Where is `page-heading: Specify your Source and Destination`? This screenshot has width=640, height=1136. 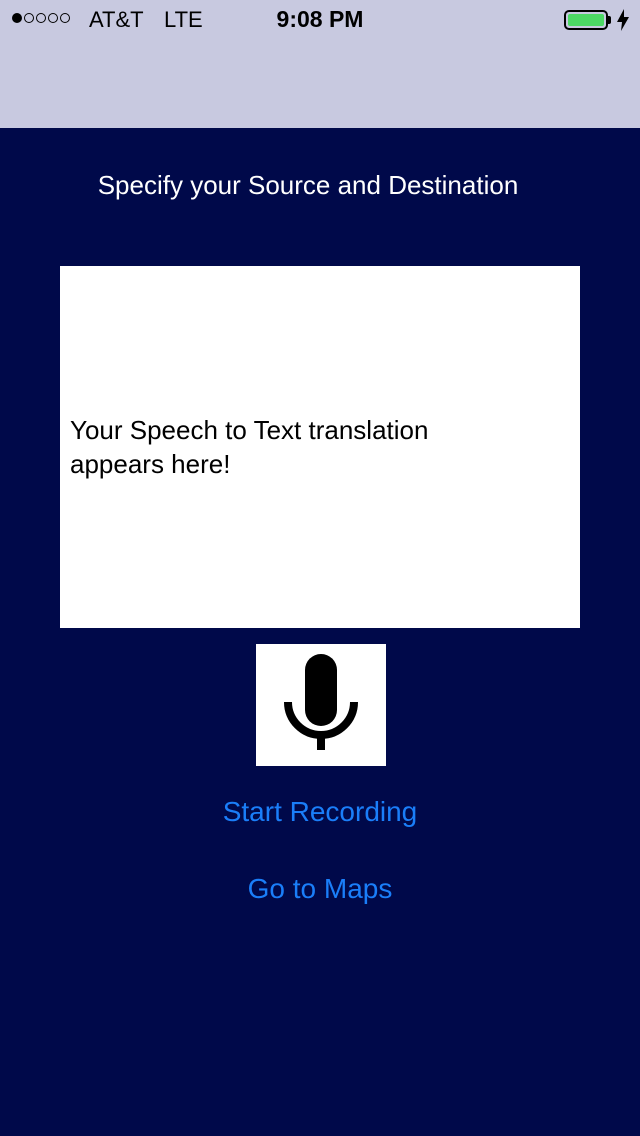
page-heading: Specify your Source and Destination is located at coordinates (308, 185).